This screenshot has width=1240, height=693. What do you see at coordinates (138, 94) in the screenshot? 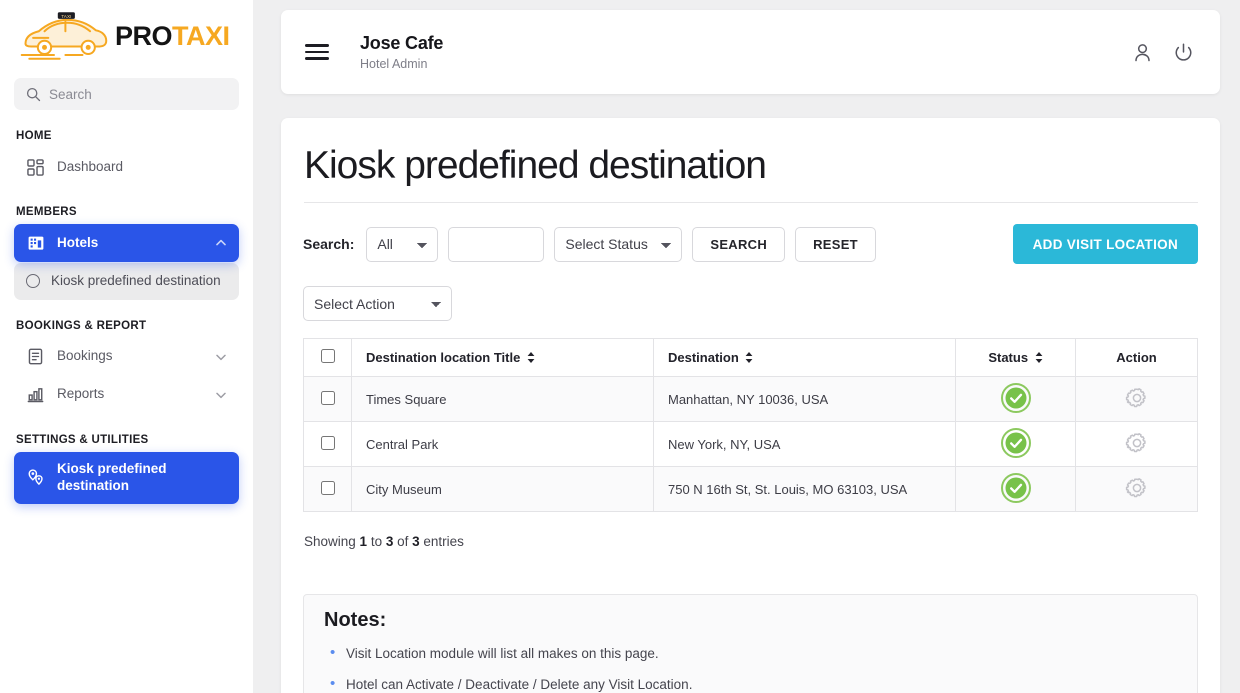
I see `search-input` at bounding box center [138, 94].